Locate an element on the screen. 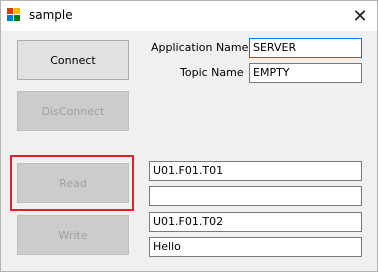 This screenshot has width=378, height=272. window-title: sample is located at coordinates (51, 15).